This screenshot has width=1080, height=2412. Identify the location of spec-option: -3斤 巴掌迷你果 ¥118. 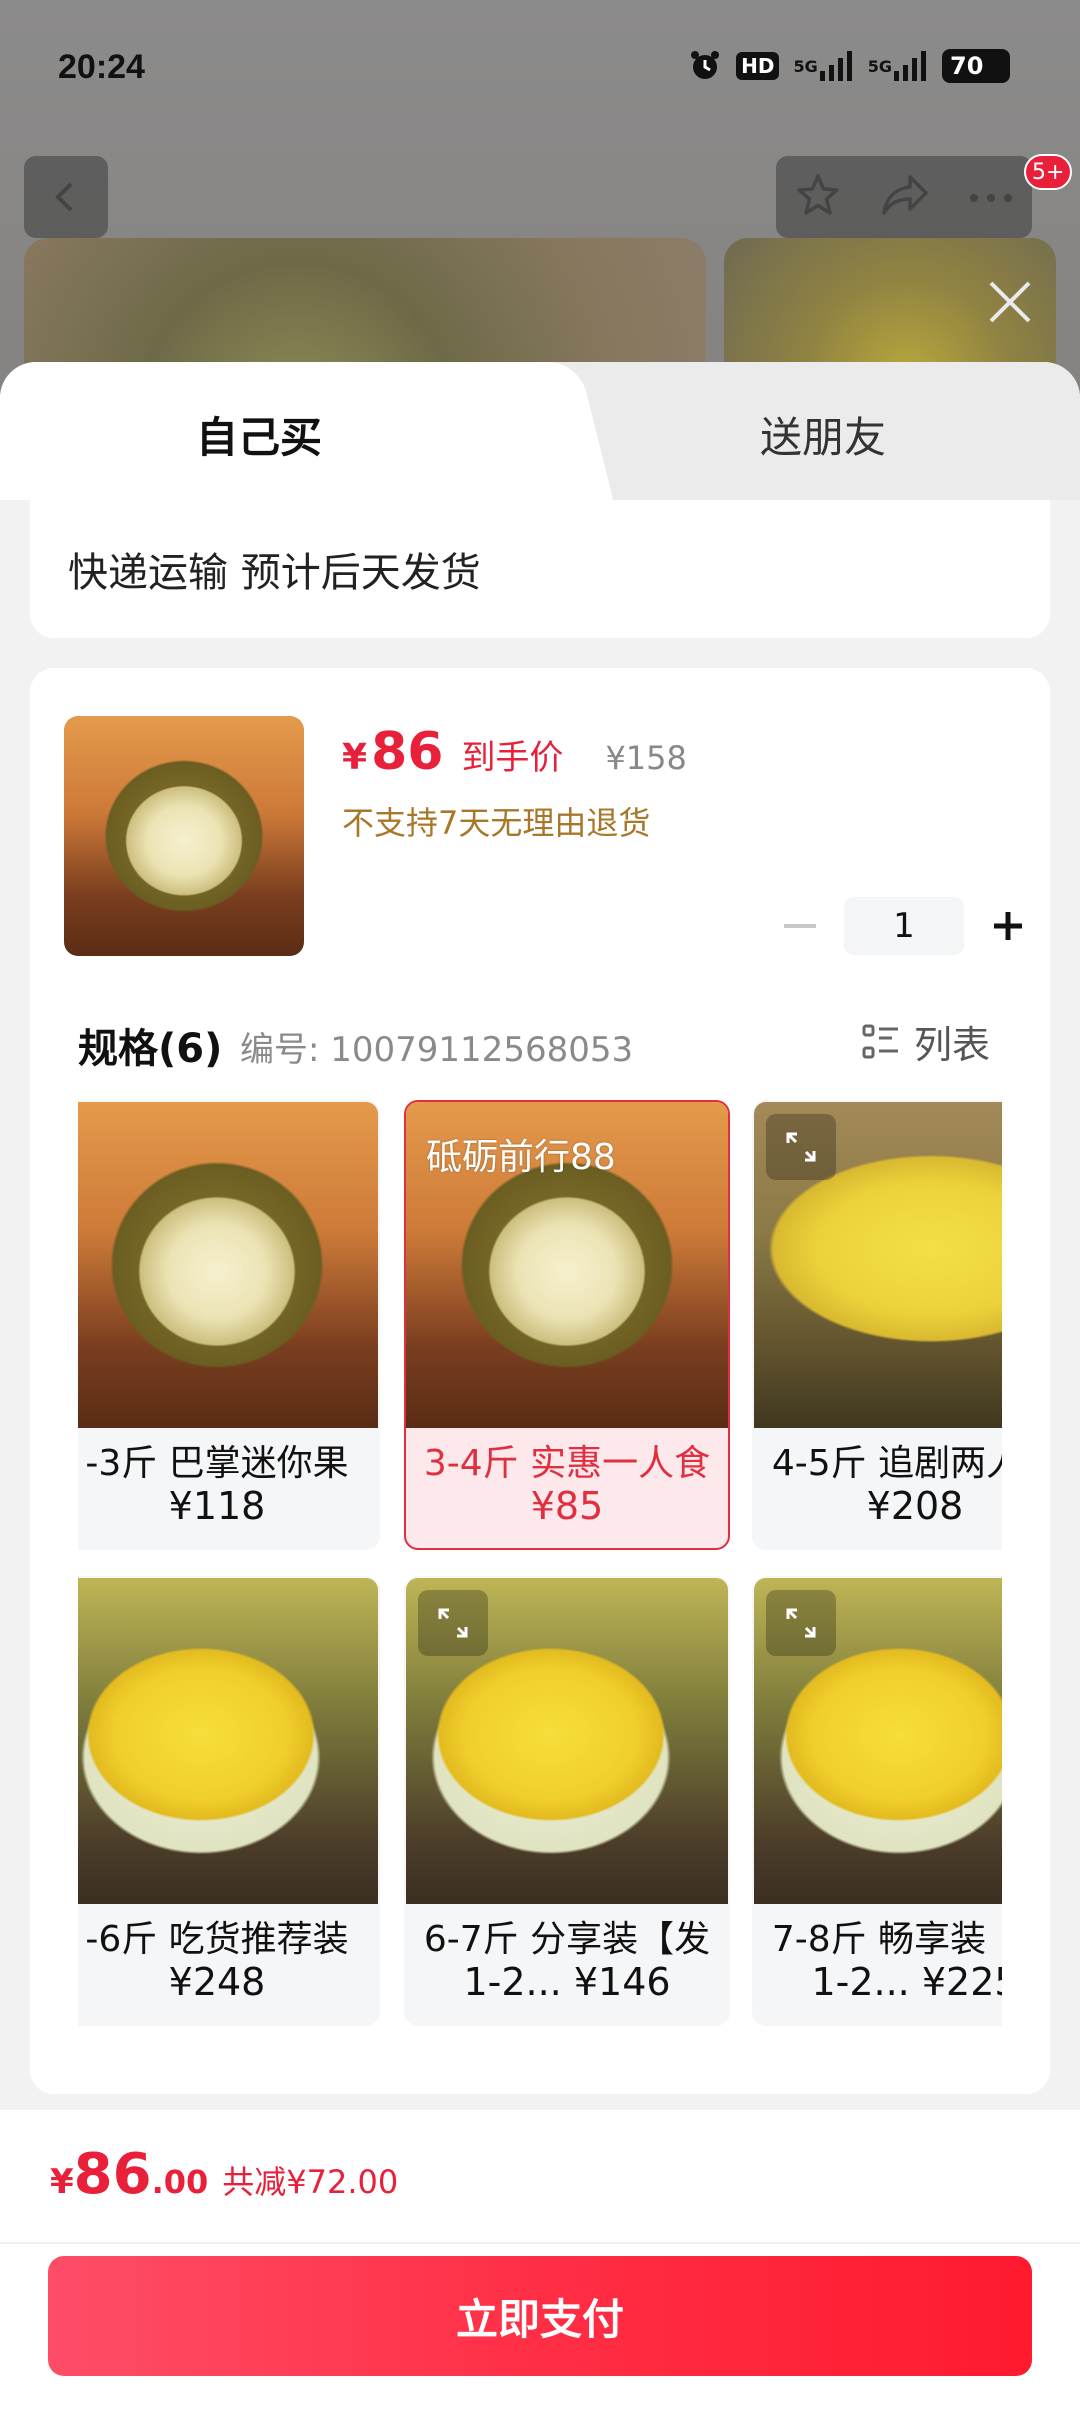
(229, 1325).